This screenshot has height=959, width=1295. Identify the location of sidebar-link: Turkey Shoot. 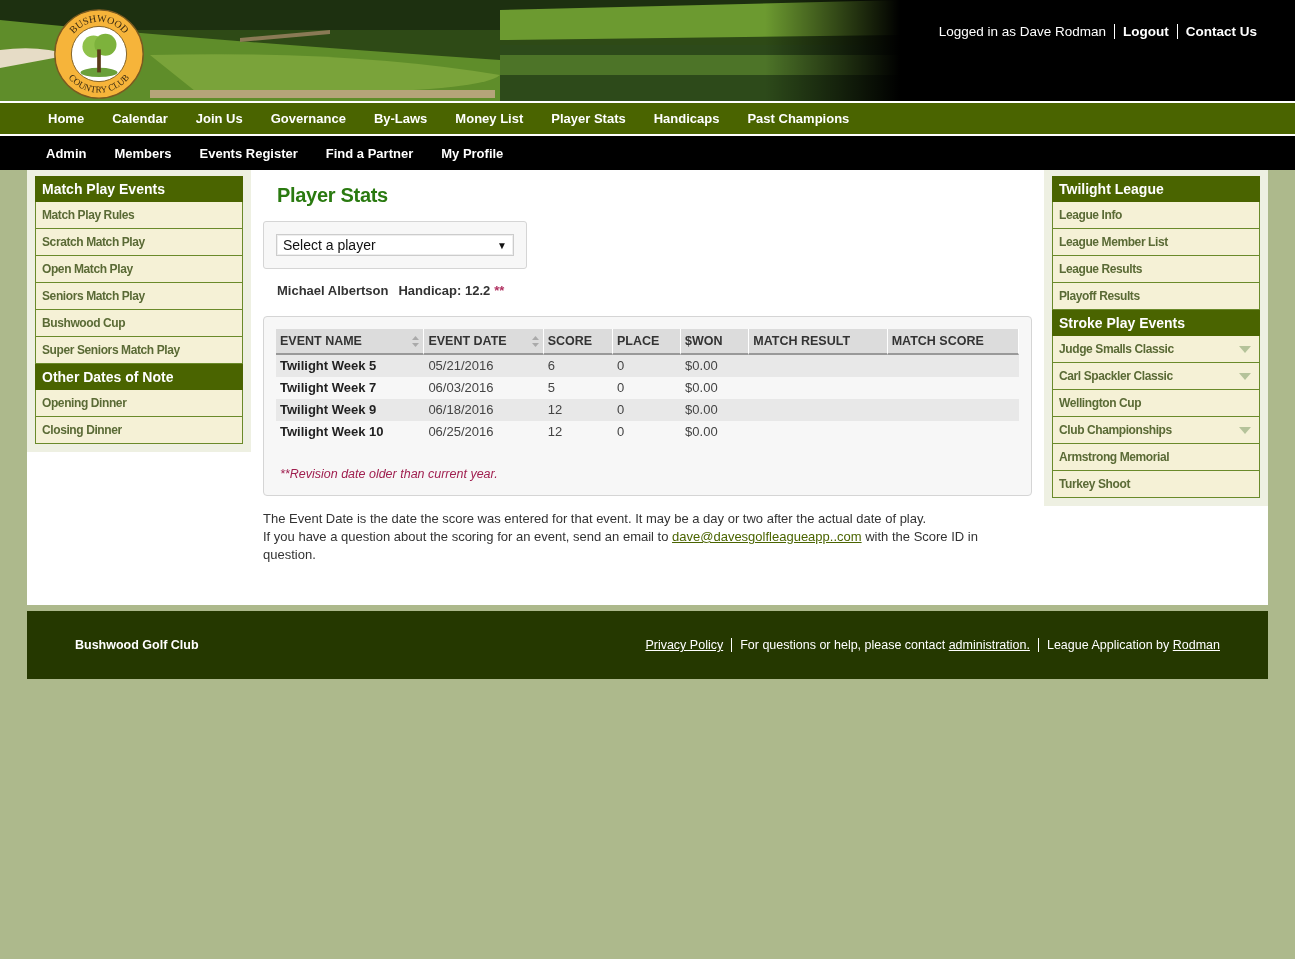
(1156, 484).